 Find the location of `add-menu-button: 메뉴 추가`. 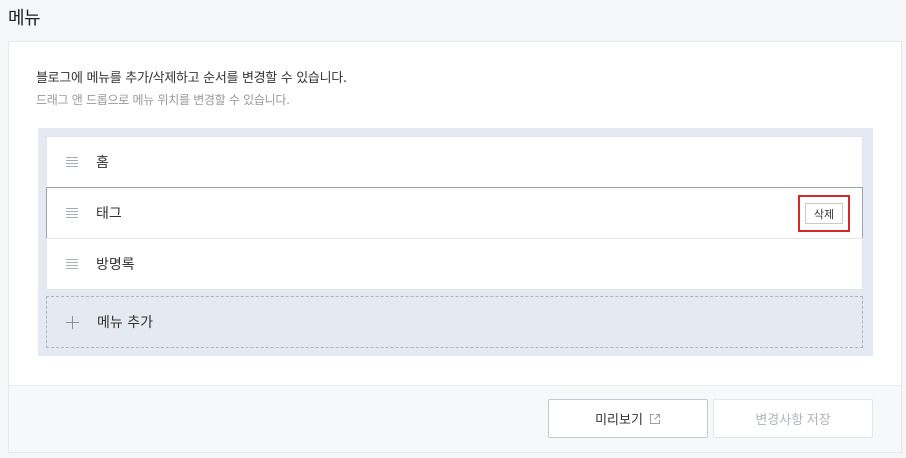

add-menu-button: 메뉴 추가 is located at coordinates (454, 322).